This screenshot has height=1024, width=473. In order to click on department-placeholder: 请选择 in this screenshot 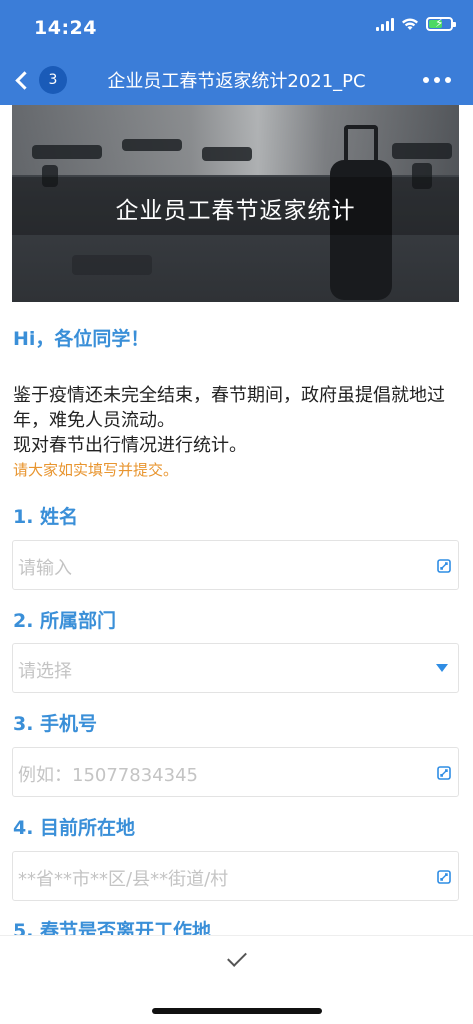, I will do `click(45, 671)`.